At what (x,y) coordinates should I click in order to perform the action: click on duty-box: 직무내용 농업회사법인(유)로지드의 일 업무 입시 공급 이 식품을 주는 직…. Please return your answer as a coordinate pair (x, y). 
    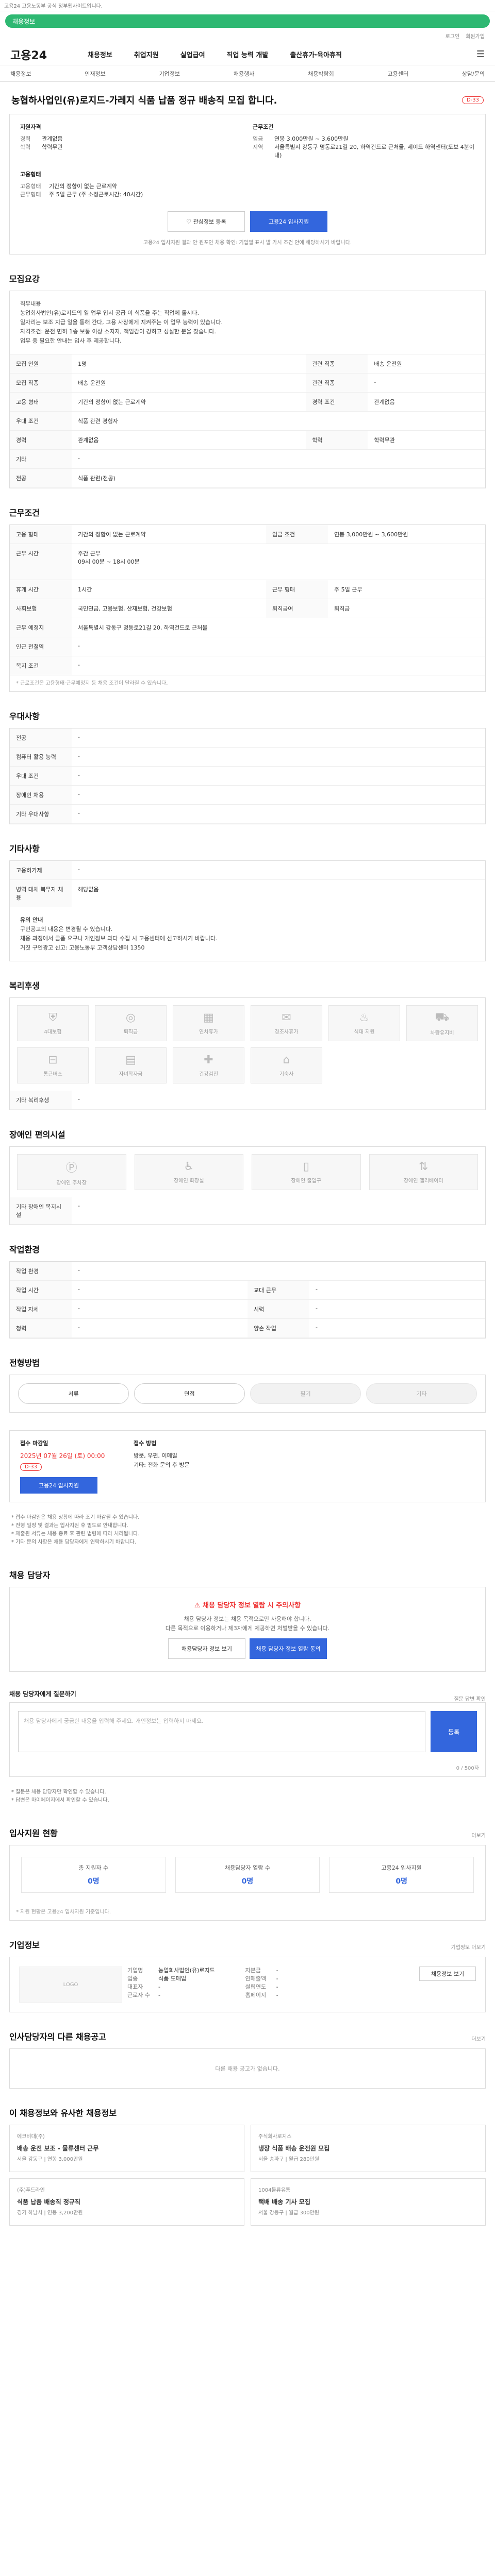
    Looking at the image, I should click on (247, 389).